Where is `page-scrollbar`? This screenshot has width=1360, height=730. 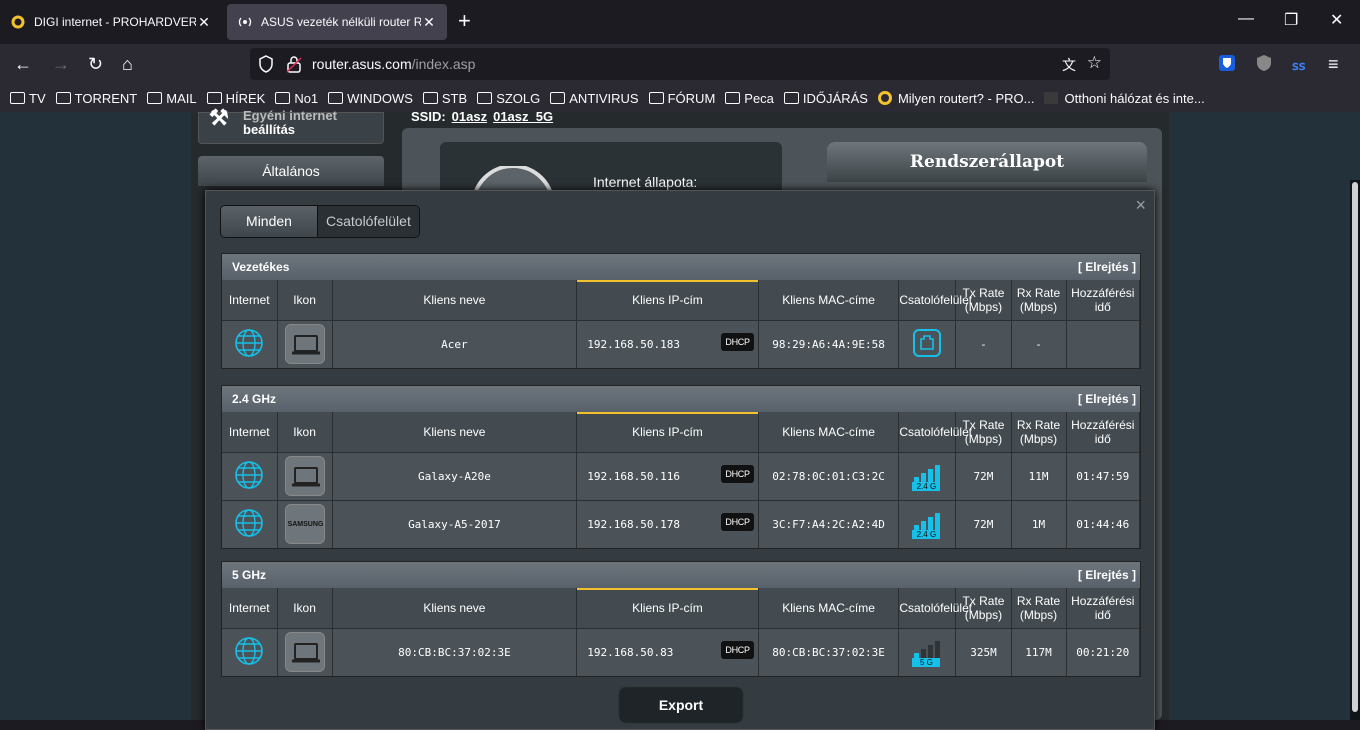
page-scrollbar is located at coordinates (1355, 450).